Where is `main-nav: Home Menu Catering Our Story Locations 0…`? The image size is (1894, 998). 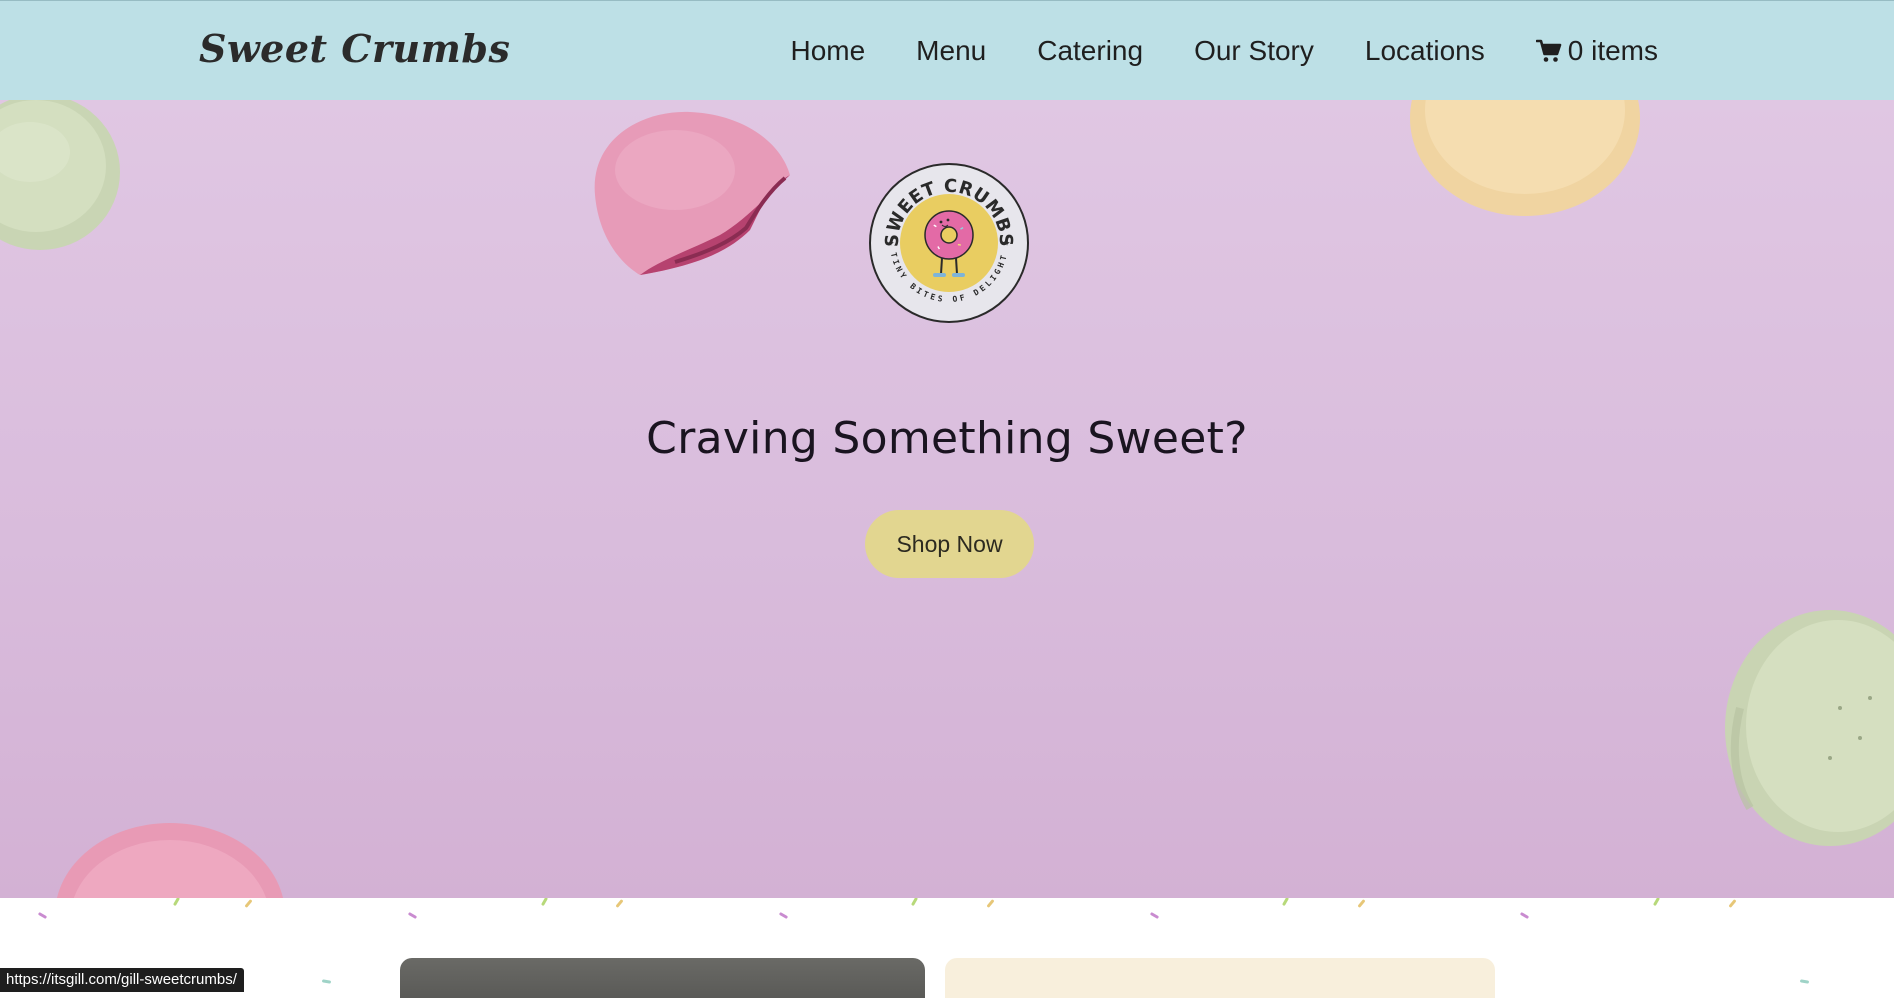
main-nav: Home Menu Catering Our Story Locations 0… is located at coordinates (1224, 51).